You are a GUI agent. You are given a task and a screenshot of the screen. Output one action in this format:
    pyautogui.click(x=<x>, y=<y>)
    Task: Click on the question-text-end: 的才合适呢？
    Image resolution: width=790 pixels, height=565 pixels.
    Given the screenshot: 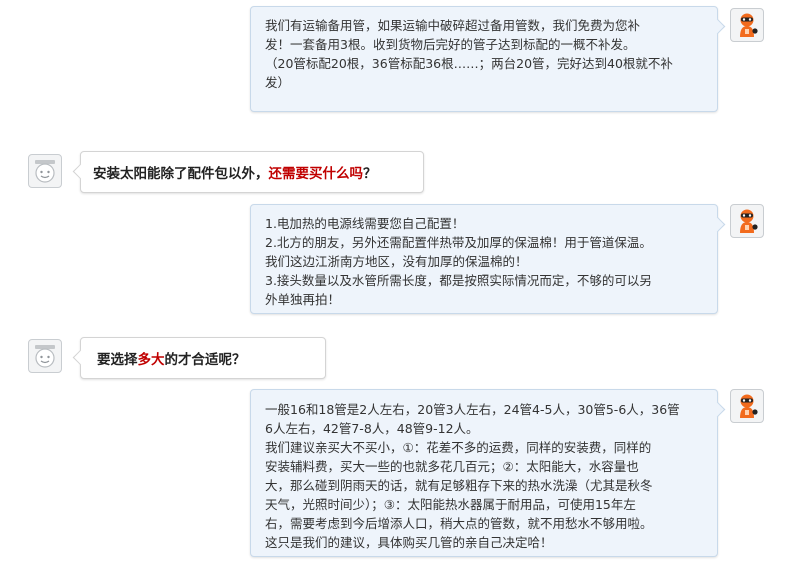 What is the action you would take?
    pyautogui.click(x=205, y=360)
    